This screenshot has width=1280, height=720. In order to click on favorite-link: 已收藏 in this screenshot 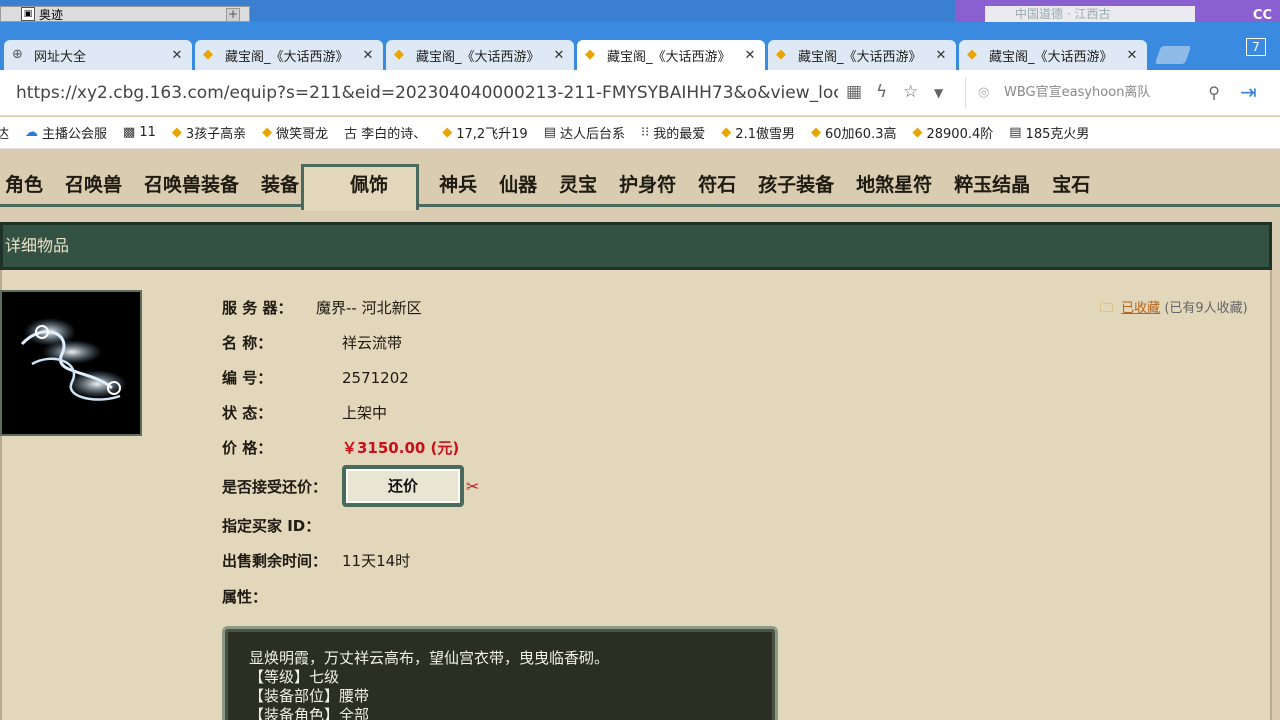, I will do `click(1140, 308)`.